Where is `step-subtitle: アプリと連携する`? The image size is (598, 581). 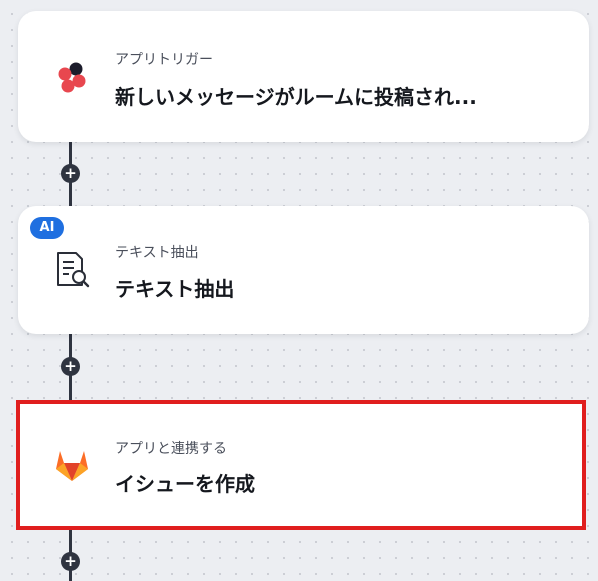 step-subtitle: アプリと連携する is located at coordinates (171, 449).